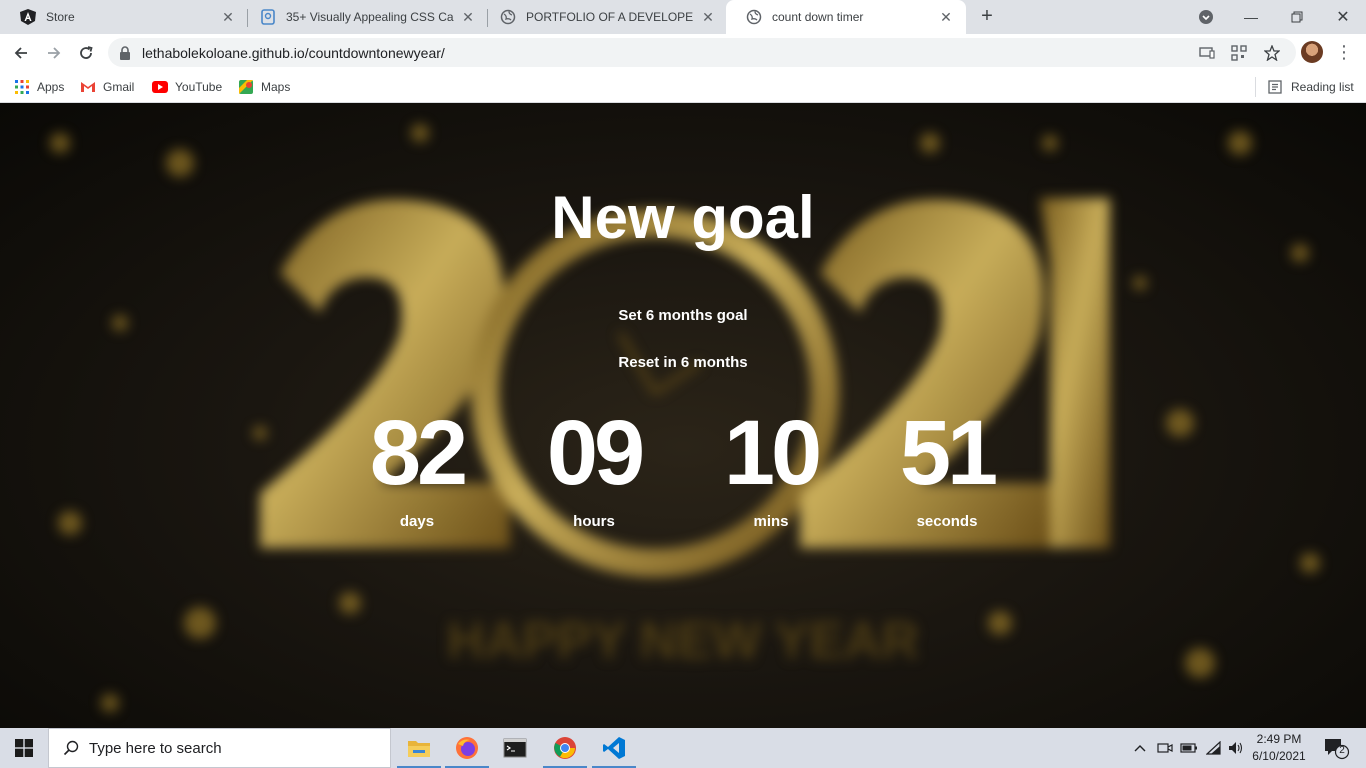  Describe the element at coordinates (370, 17) in the screenshot. I see `tab-title: 35+ Visually Appealing CSS Card` at that location.